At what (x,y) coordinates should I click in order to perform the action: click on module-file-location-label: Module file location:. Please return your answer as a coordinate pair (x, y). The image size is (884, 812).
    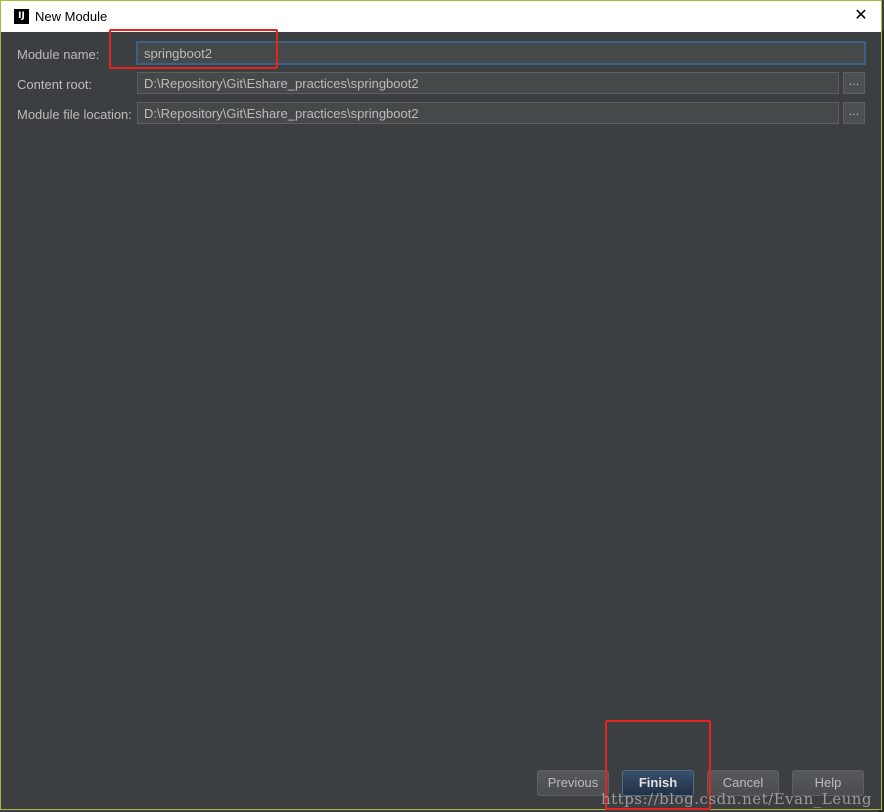
    Looking at the image, I should click on (74, 114).